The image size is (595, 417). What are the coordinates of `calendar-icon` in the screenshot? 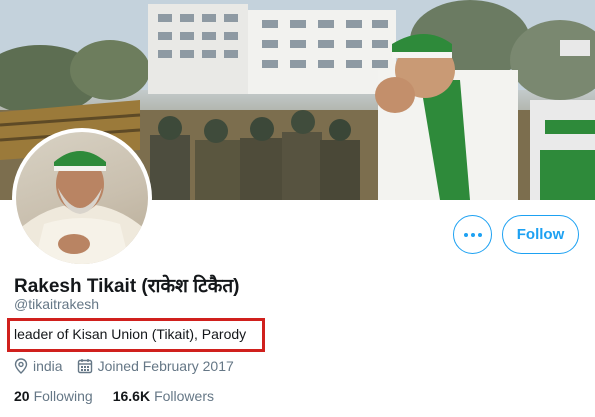 It's located at (84, 366).